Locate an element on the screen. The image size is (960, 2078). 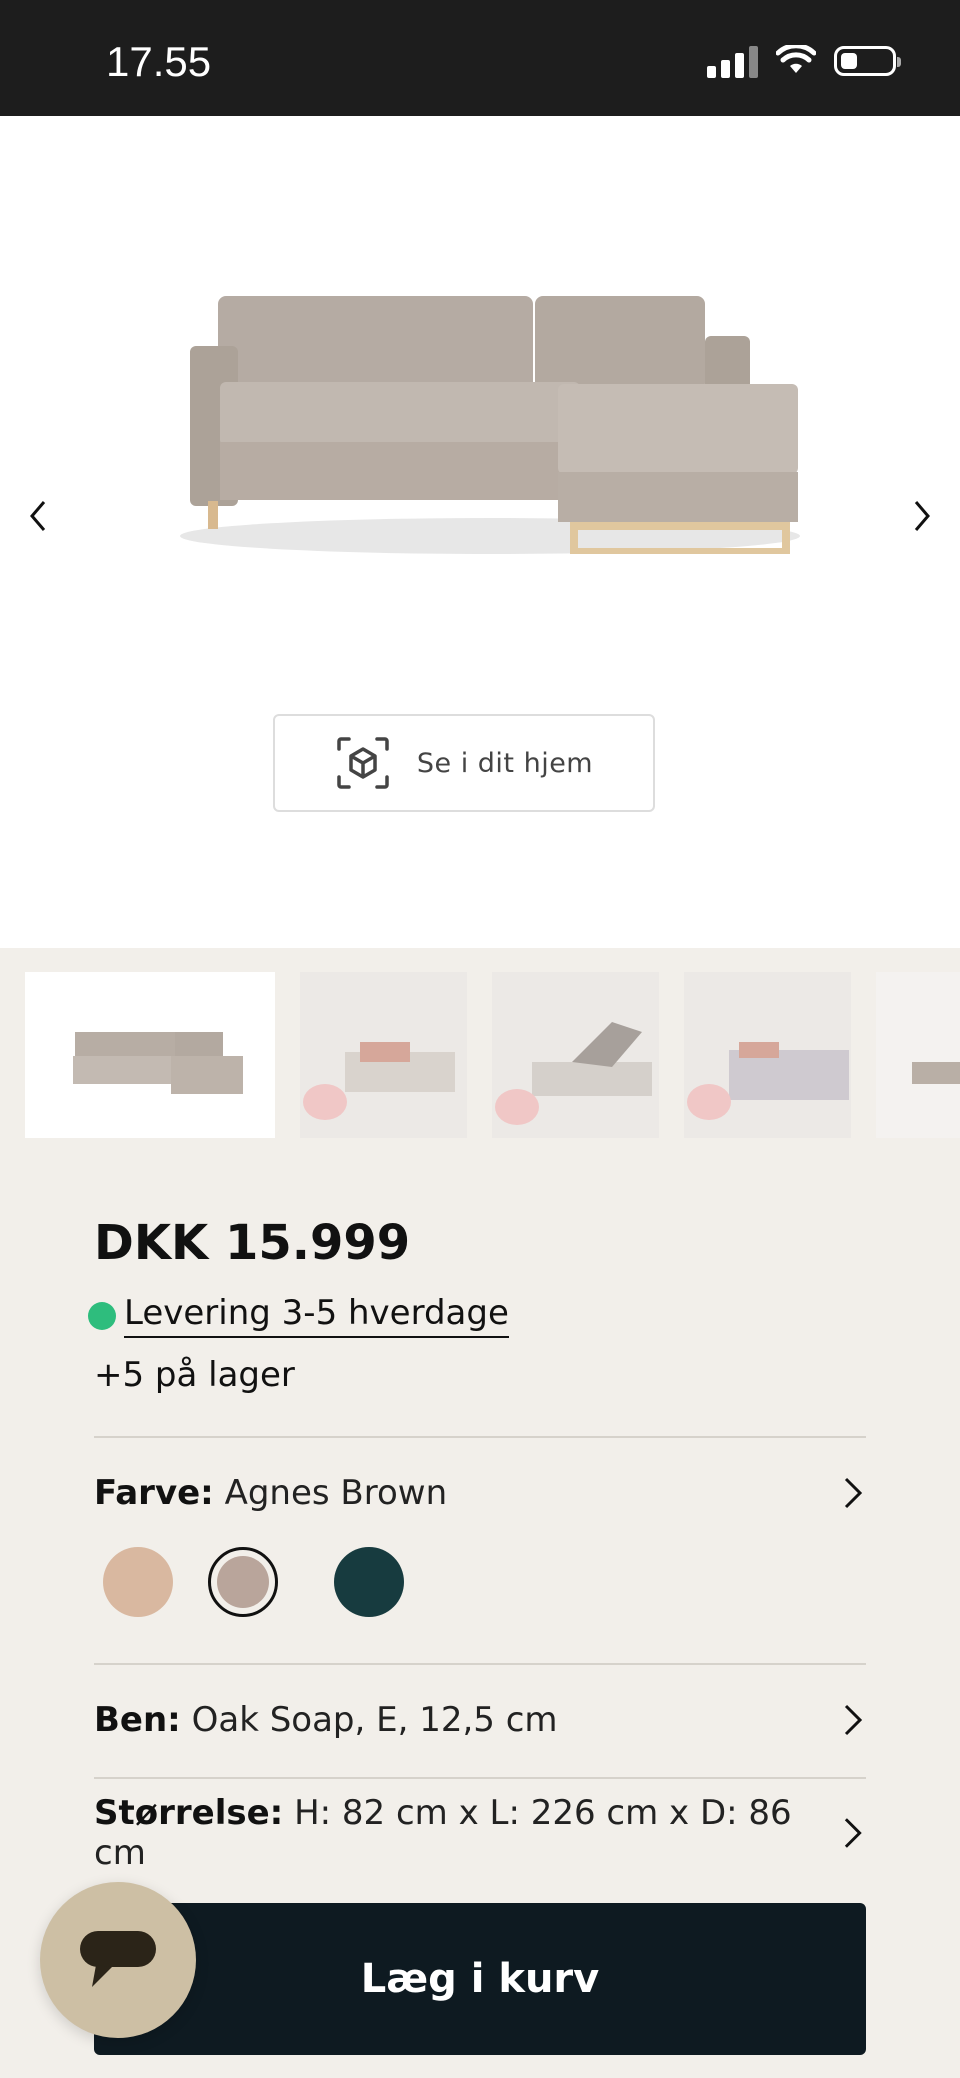
view-in-home-label: Se i dit hjem is located at coordinates (505, 763).